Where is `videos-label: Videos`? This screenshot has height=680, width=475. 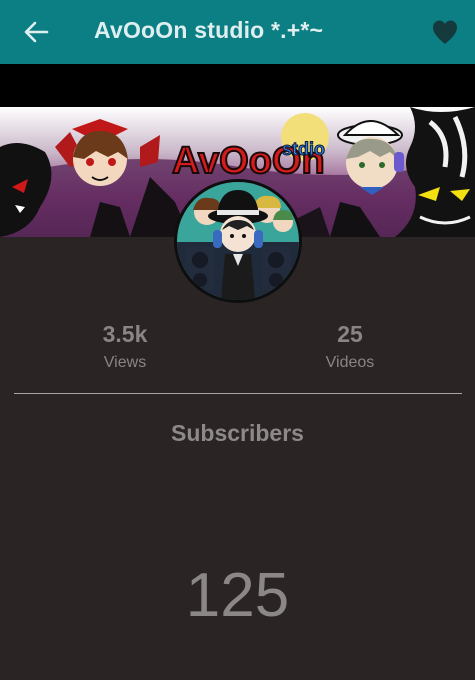
videos-label: Videos is located at coordinates (350, 362).